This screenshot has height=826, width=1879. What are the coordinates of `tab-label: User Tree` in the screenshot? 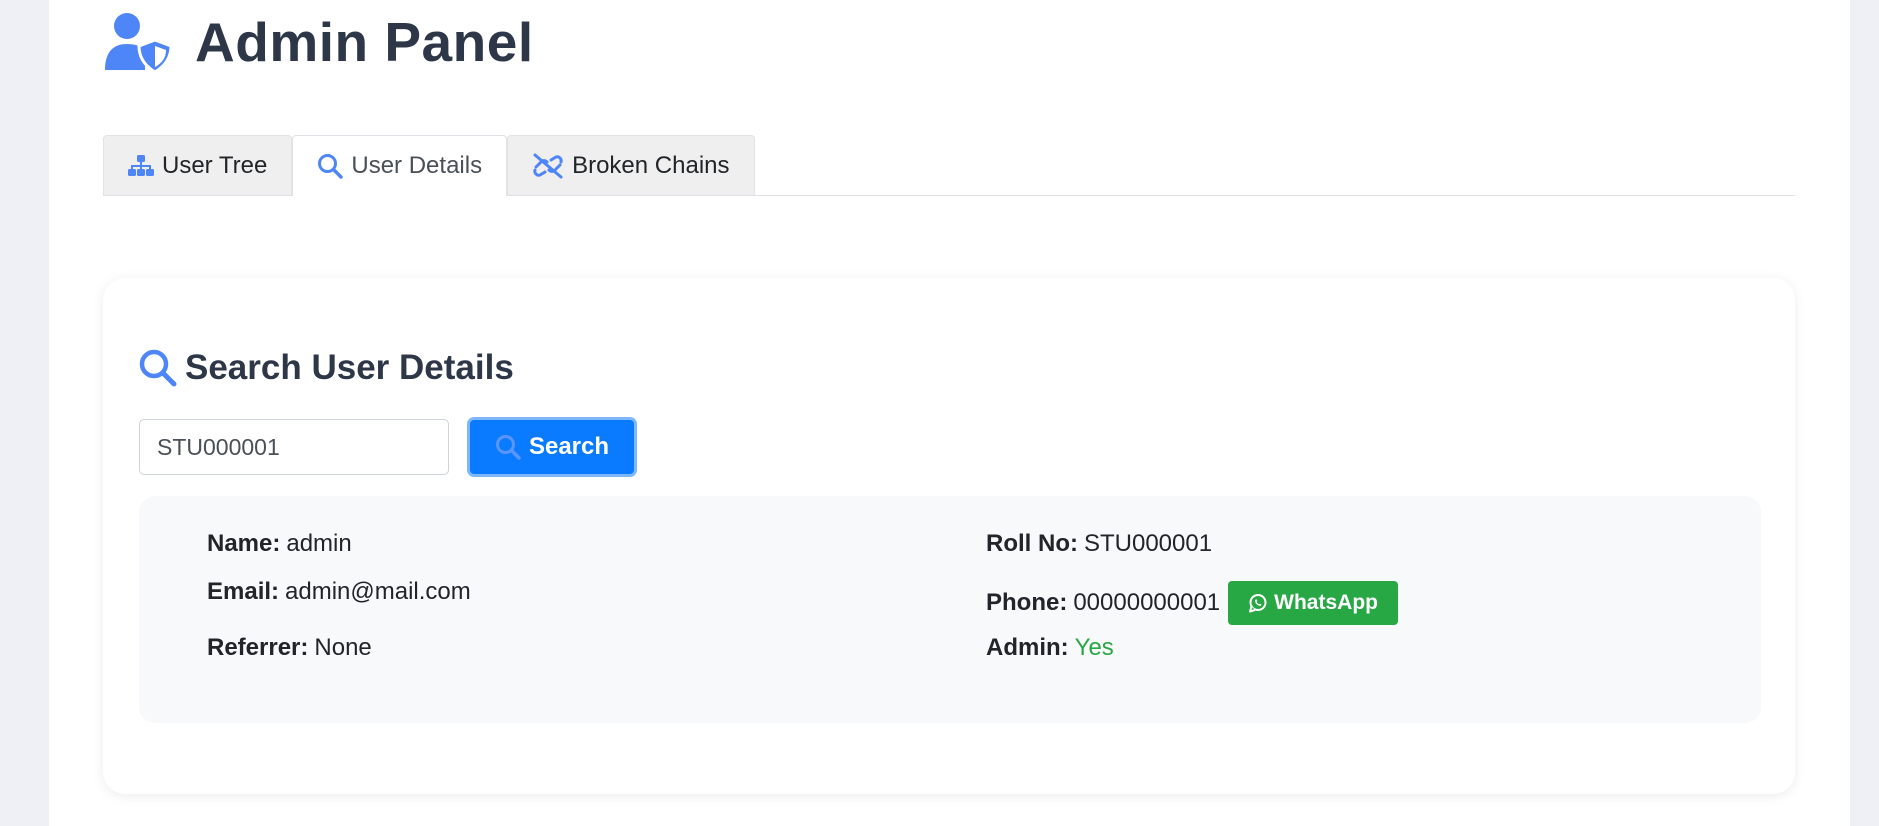 It's located at (215, 165).